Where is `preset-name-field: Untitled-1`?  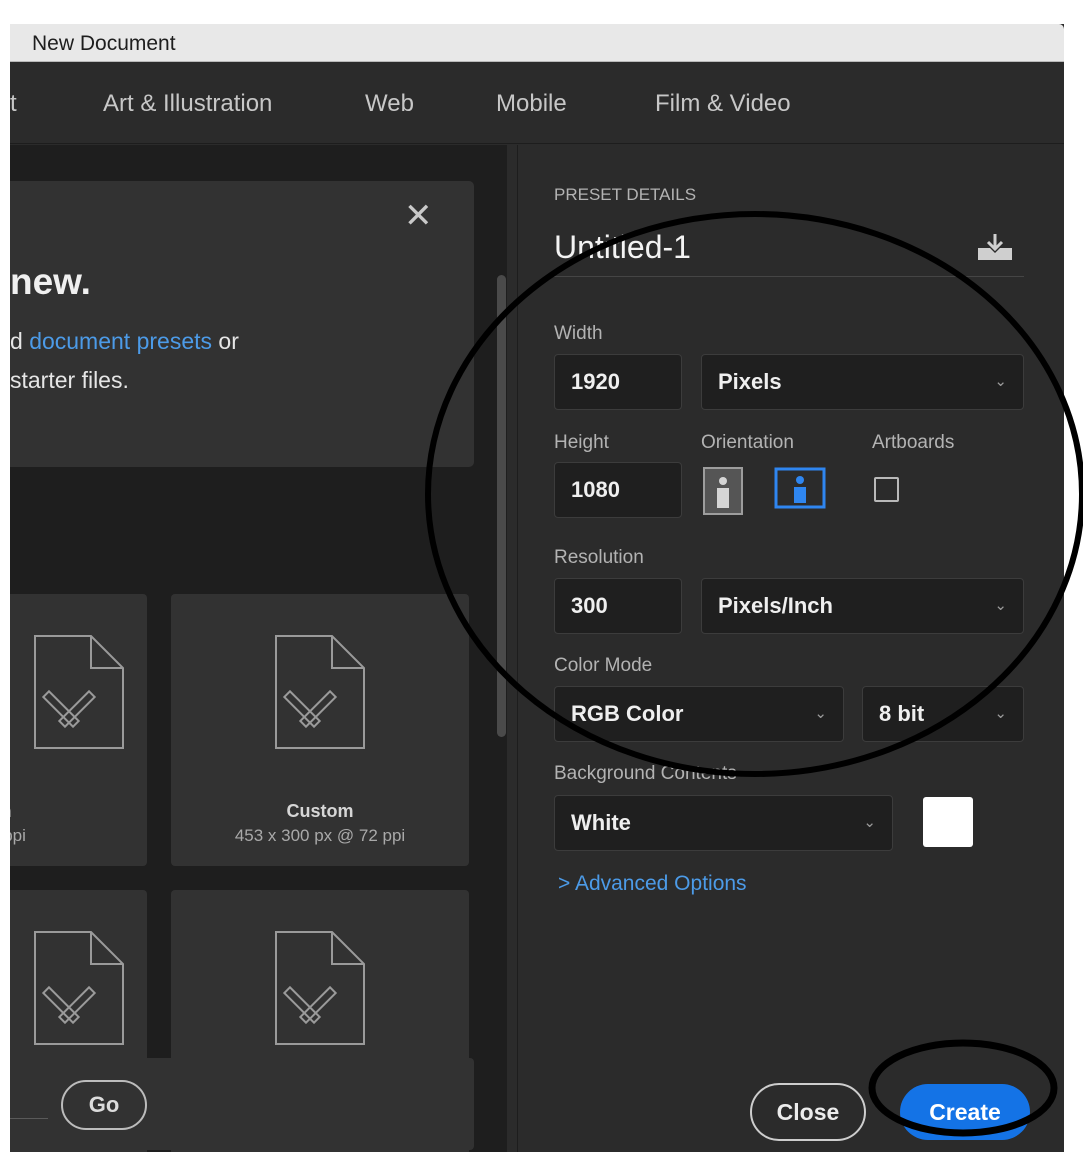
preset-name-field: Untitled-1 is located at coordinates (622, 247).